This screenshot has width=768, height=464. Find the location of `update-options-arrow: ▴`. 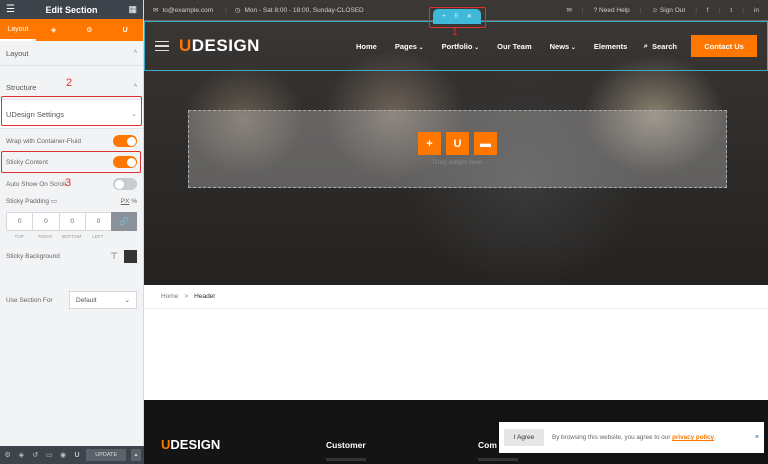

update-options-arrow: ▴ is located at coordinates (136, 455).